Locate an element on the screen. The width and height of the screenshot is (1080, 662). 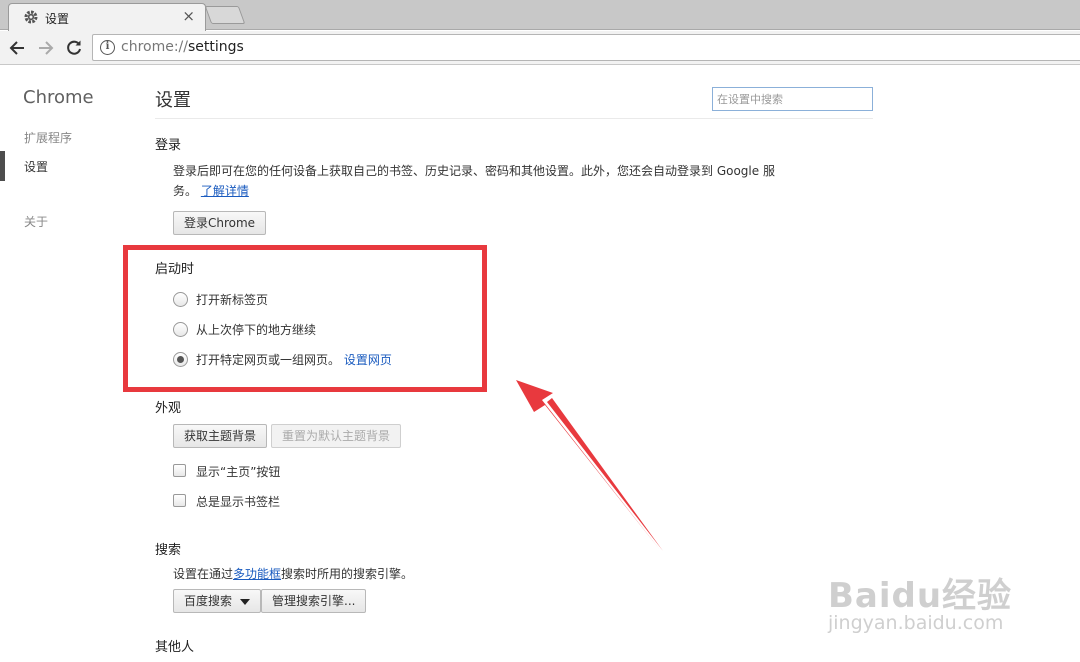
sidebar-item-settings: 设置 is located at coordinates (36, 166).